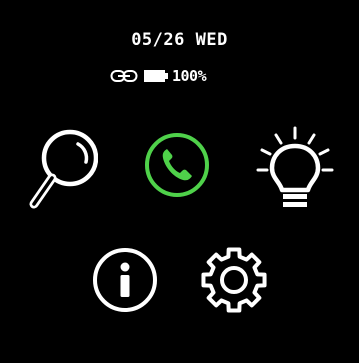  I want to click on search-app-button, so click(63, 171).